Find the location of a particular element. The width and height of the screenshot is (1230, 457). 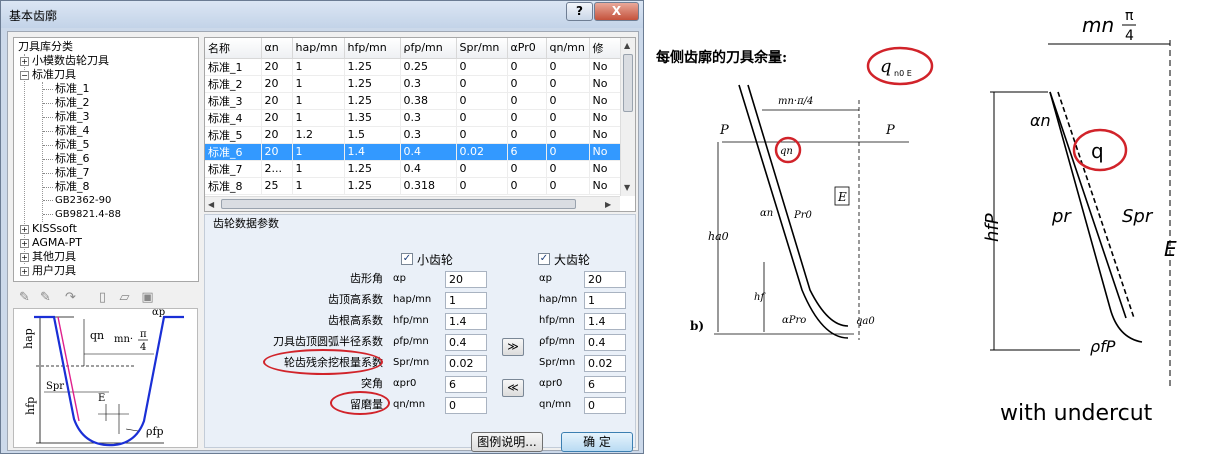

large-gear-value-input: 0.4 is located at coordinates (605, 342).